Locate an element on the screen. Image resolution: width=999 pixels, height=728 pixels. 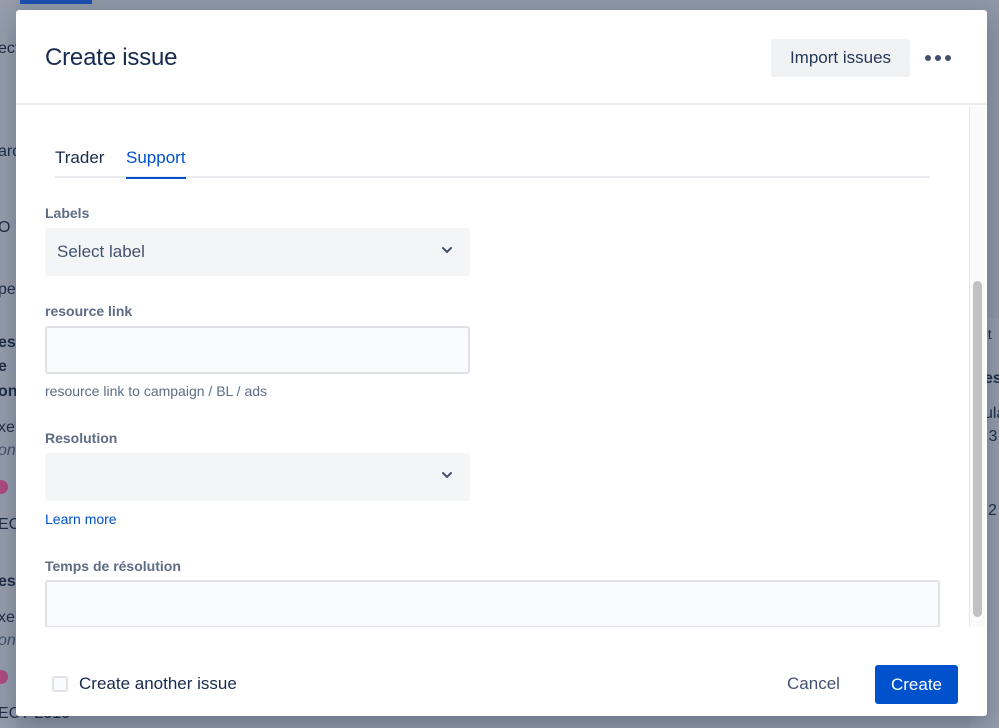
import-issues-button: Import issues is located at coordinates (840, 58).